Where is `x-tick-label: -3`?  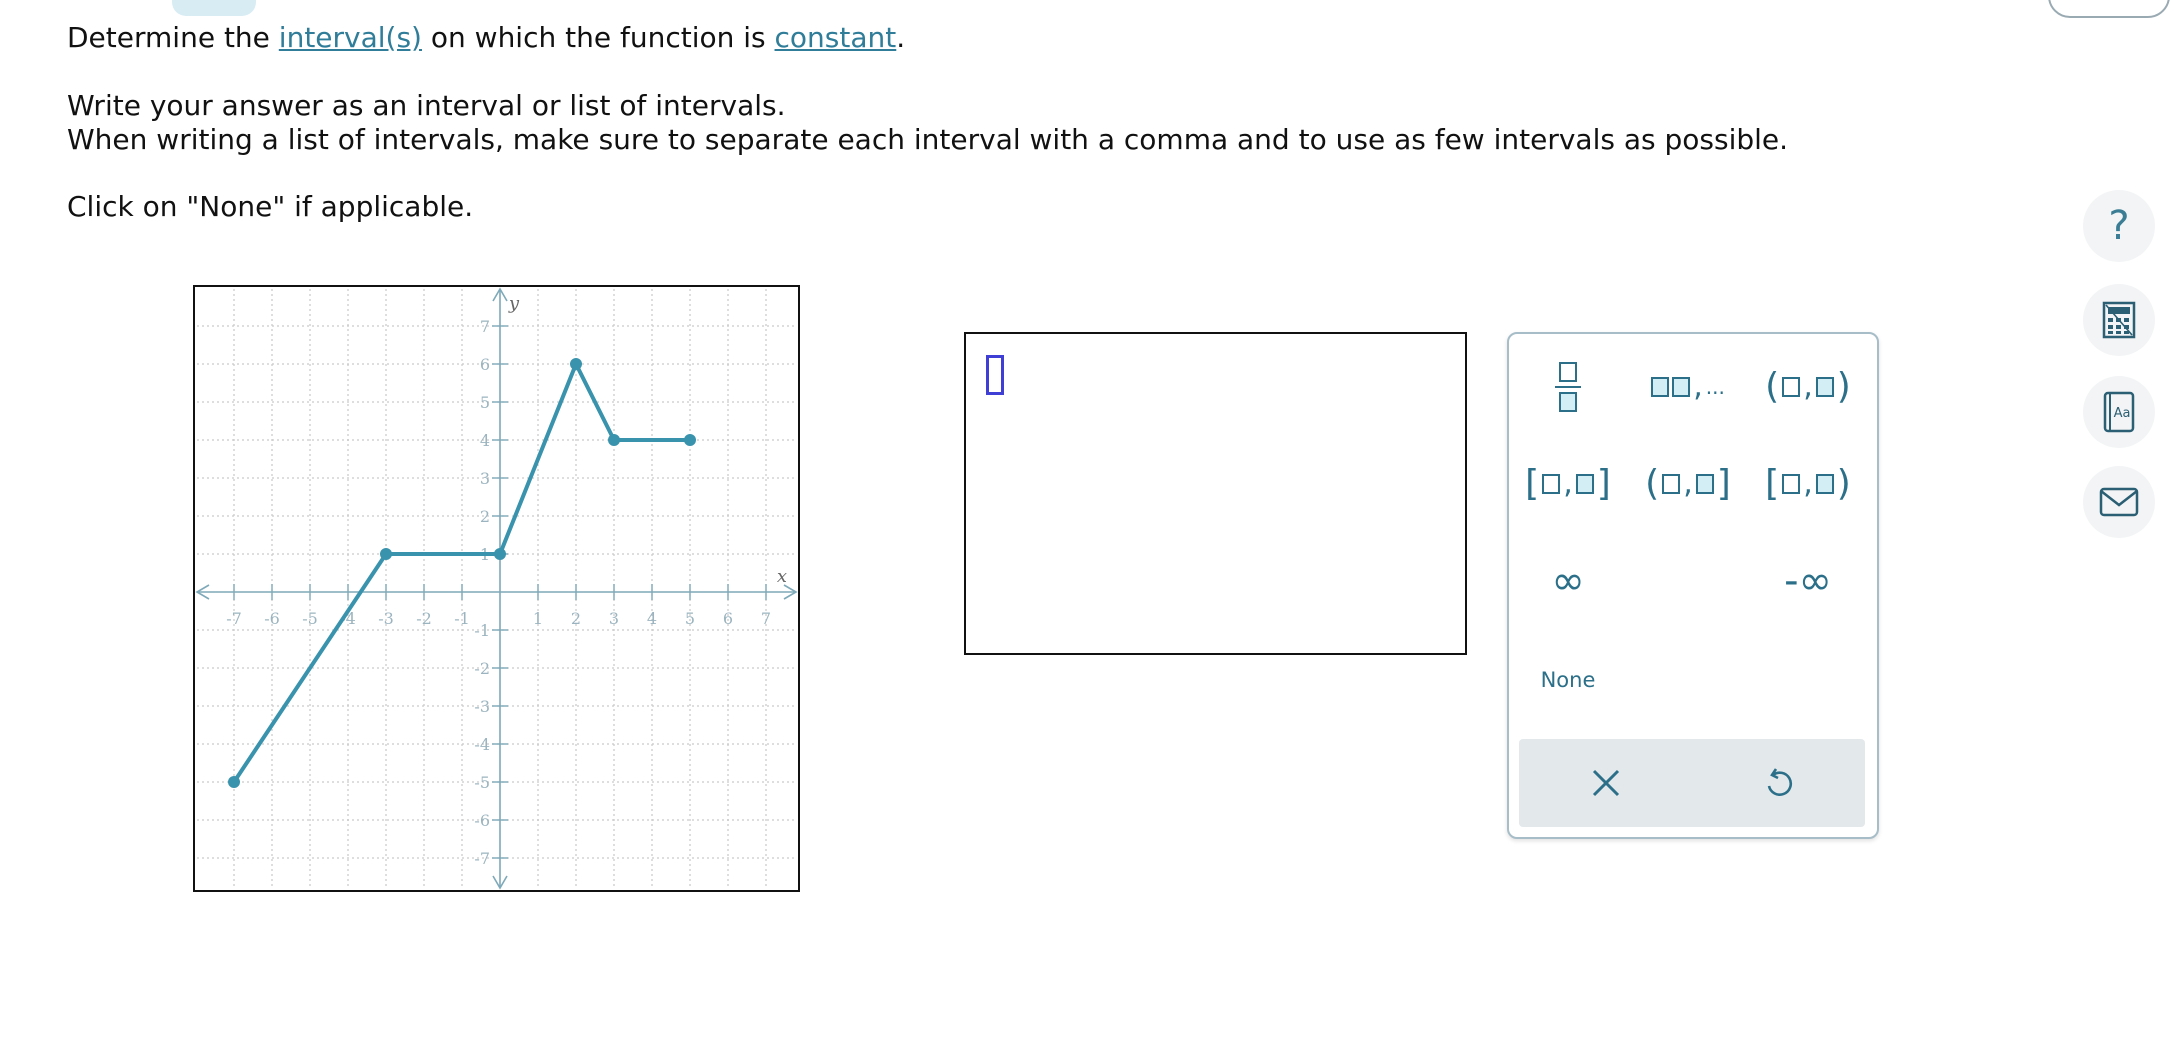 x-tick-label: -3 is located at coordinates (386, 618).